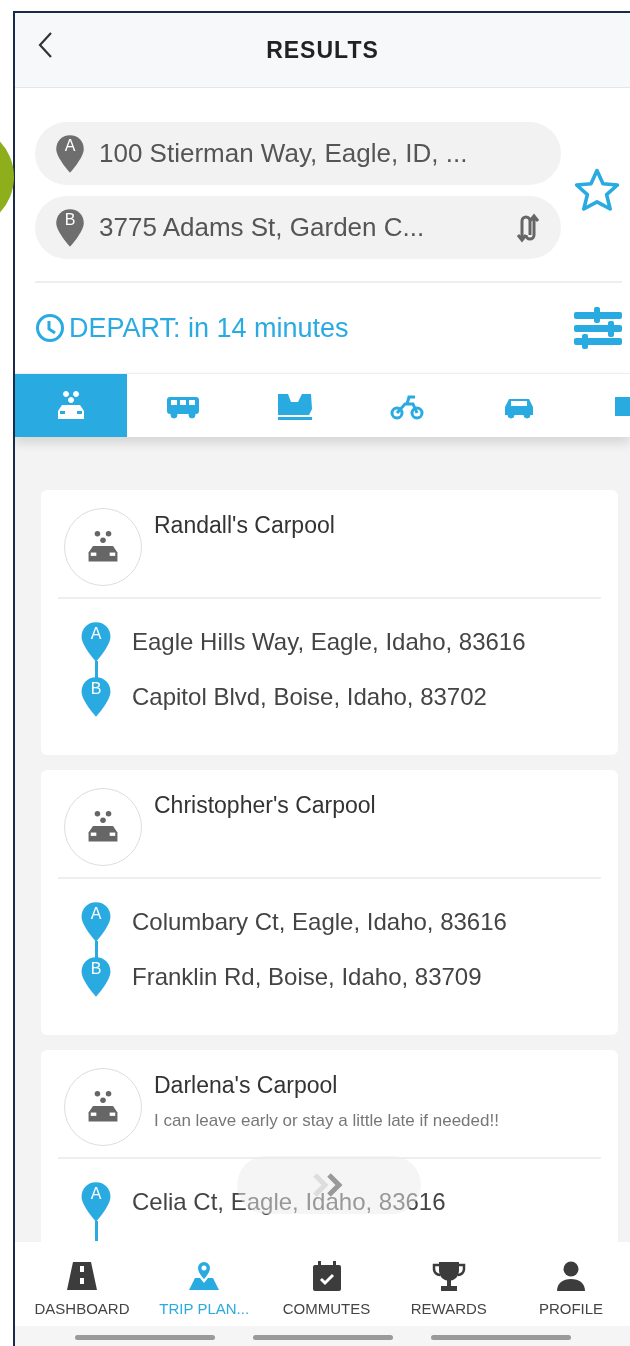 The image size is (630, 1346). Describe the element at coordinates (204, 1276) in the screenshot. I see `map-pin-icon` at that location.